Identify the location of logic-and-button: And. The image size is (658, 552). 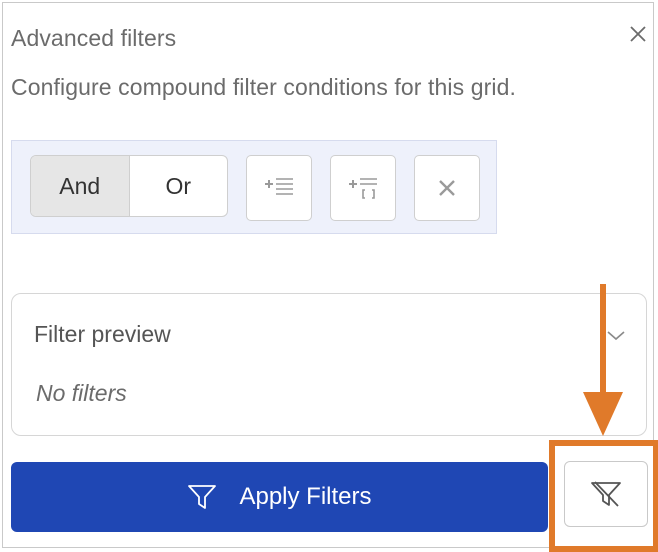
(80, 186).